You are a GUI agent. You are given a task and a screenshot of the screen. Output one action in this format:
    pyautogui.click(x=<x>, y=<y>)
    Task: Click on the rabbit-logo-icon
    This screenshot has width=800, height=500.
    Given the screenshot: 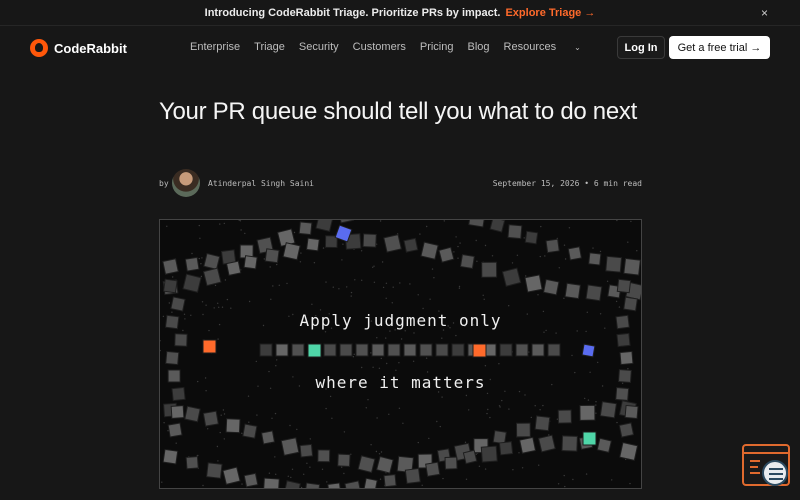 What is the action you would take?
    pyautogui.click(x=39, y=48)
    